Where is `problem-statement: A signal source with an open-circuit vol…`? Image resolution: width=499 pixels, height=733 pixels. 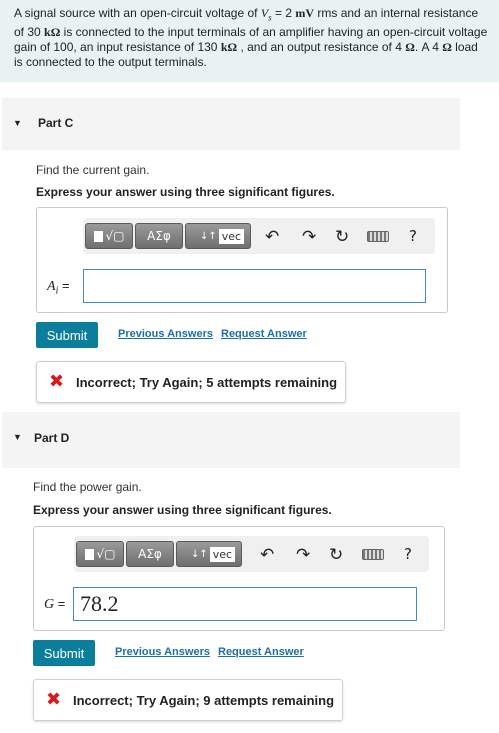
problem-statement: A signal source with an open-circuit vol… is located at coordinates (249, 41).